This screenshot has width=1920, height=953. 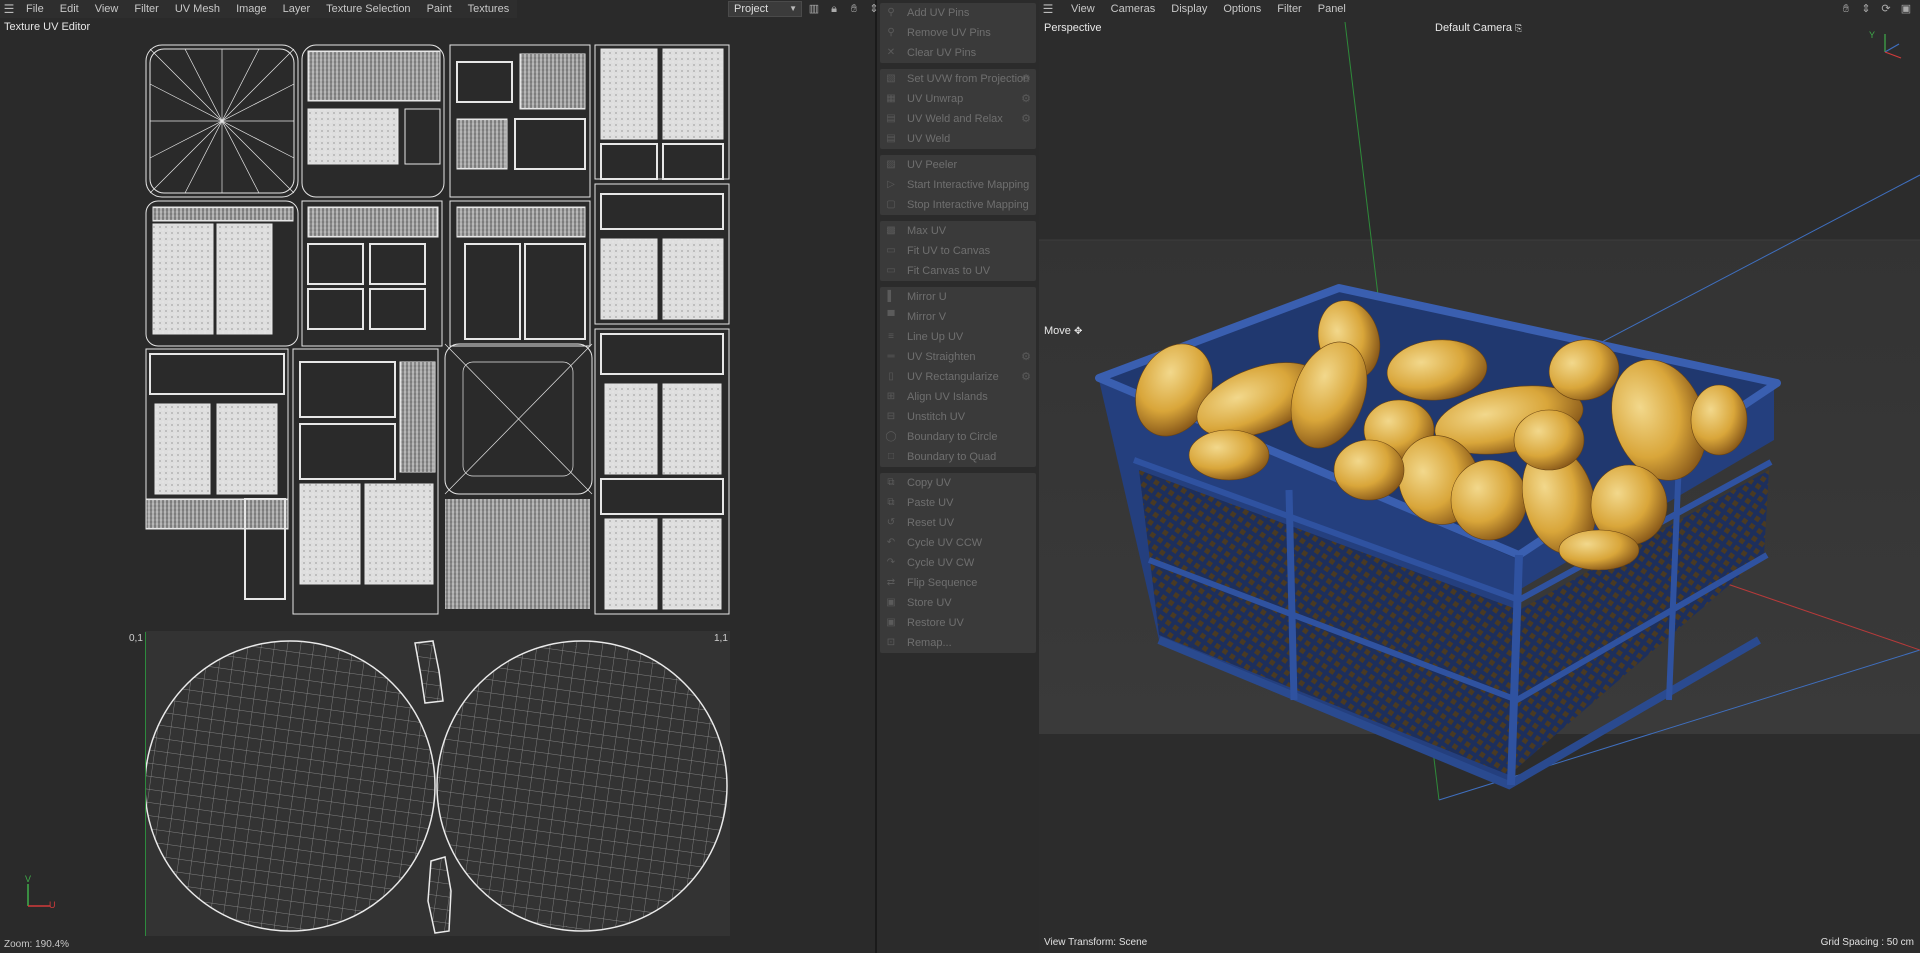 What do you see at coordinates (28, 879) in the screenshot?
I see `v-axis-label: V` at bounding box center [28, 879].